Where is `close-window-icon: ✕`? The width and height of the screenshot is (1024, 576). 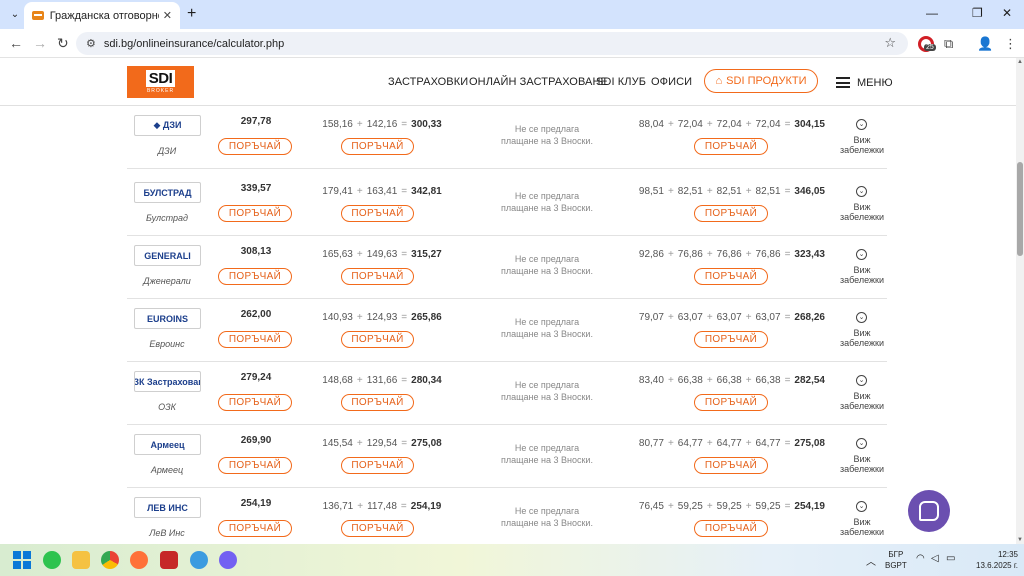
close-window-icon: ✕ is located at coordinates (1007, 13).